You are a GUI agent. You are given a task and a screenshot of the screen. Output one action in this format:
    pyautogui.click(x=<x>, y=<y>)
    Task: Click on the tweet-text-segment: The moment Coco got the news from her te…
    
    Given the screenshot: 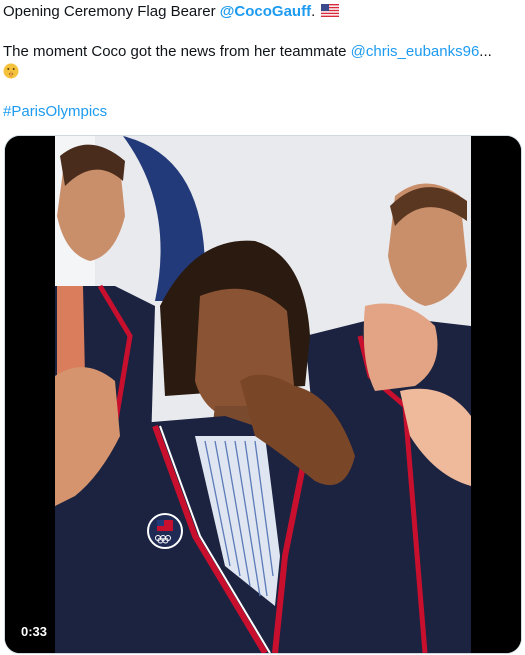 What is the action you would take?
    pyautogui.click(x=177, y=51)
    